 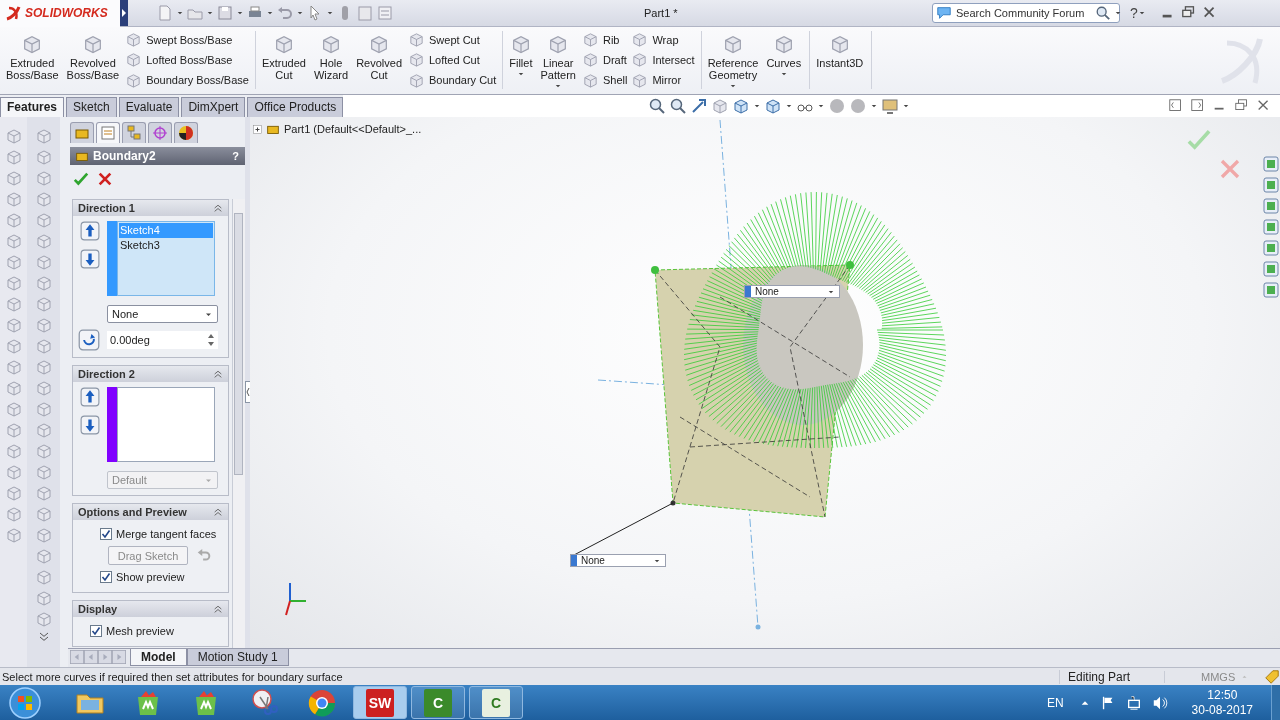 I want to click on ribbon-button: Rib, so click(x=604, y=40).